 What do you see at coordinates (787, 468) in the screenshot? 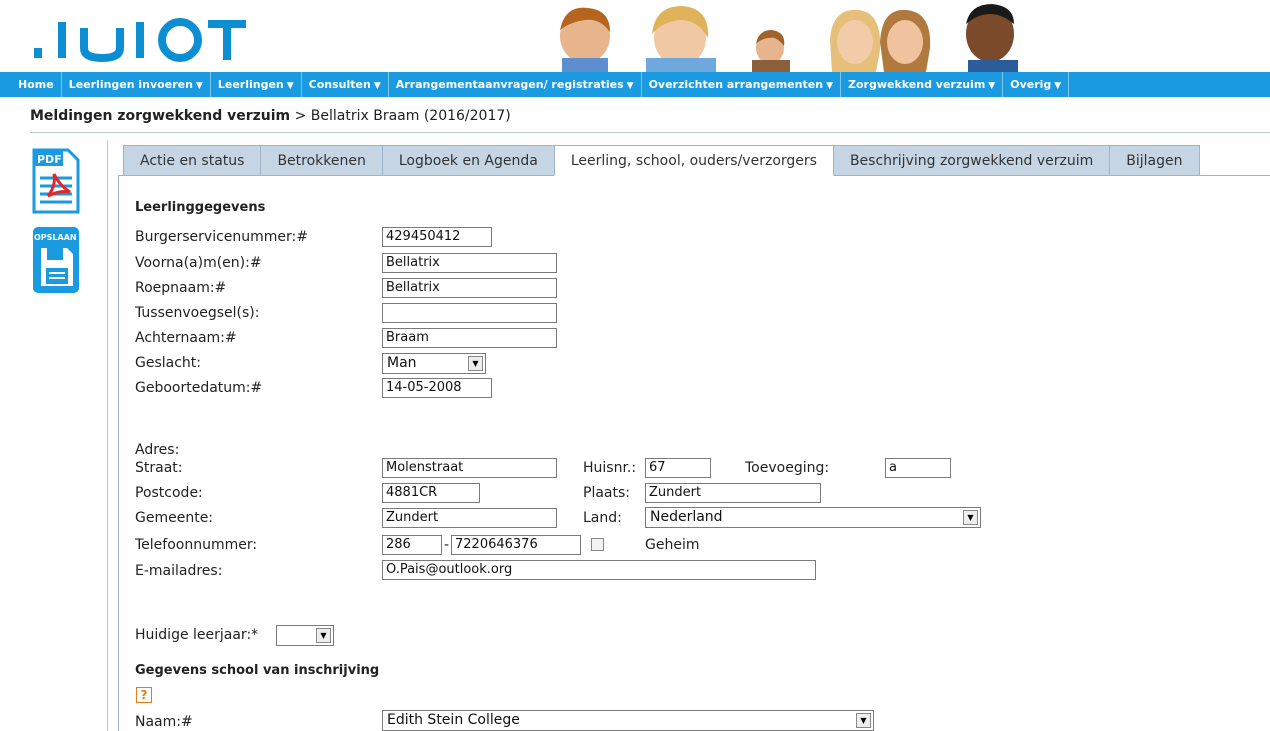
I see `toevoeging-label: Toevoeging:` at bounding box center [787, 468].